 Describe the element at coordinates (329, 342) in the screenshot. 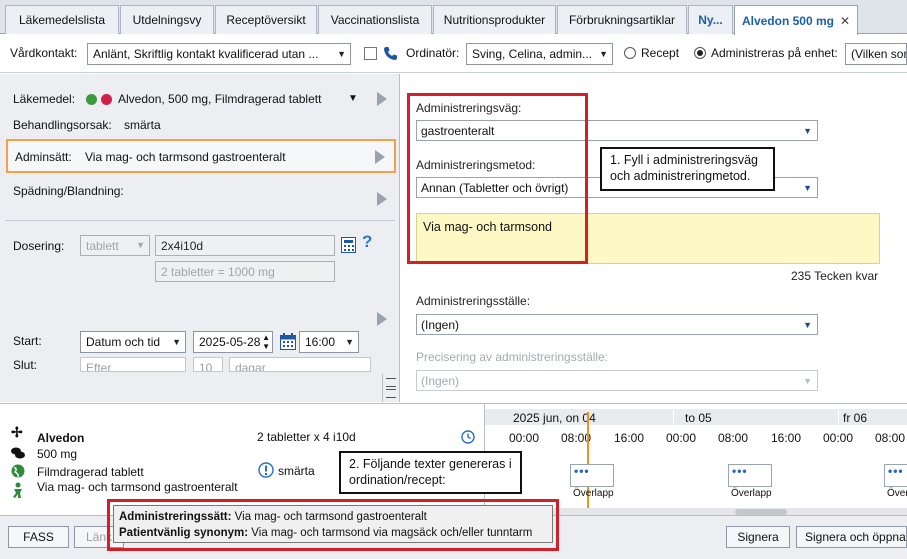

I see `start-time-select: 16:00 ▼` at that location.